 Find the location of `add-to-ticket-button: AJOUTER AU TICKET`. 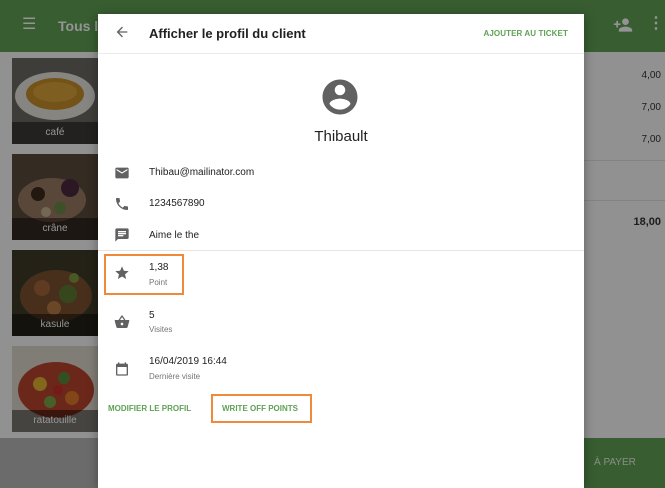

add-to-ticket-button: AJOUTER AU TICKET is located at coordinates (525, 33).